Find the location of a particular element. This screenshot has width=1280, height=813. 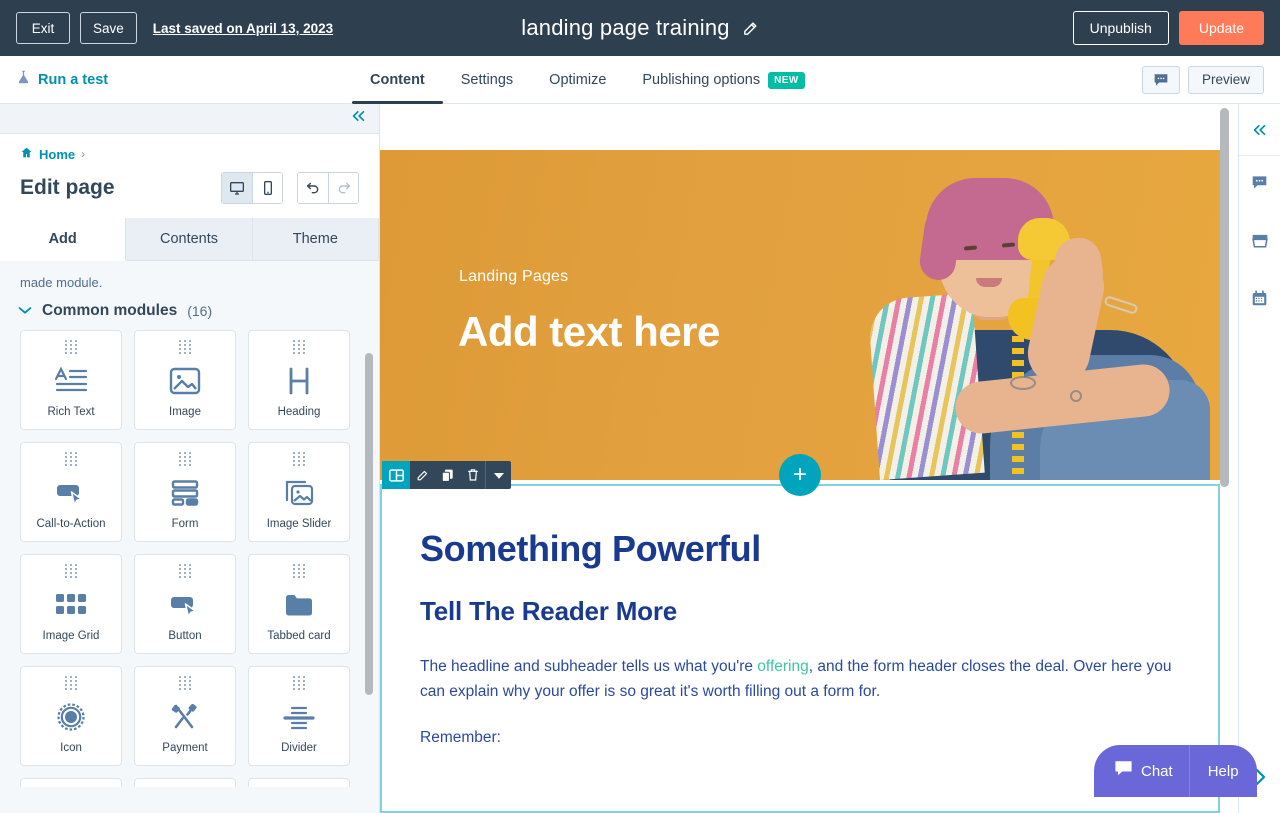

tab-content: Content is located at coordinates (397, 80).